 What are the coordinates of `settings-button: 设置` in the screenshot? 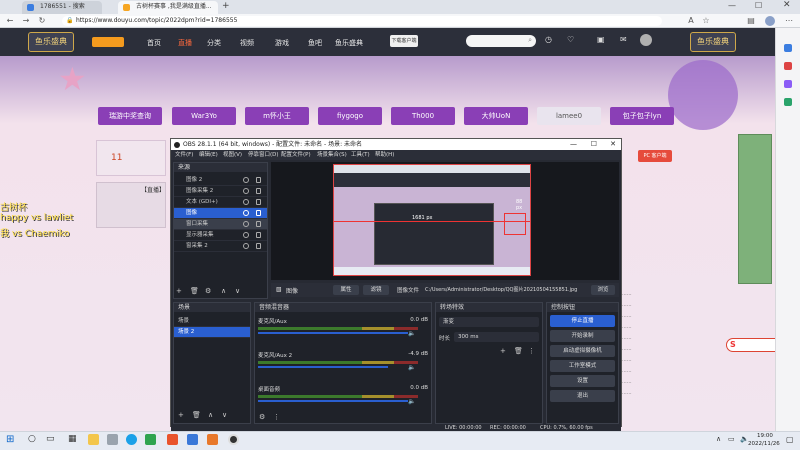 It's located at (582, 381).